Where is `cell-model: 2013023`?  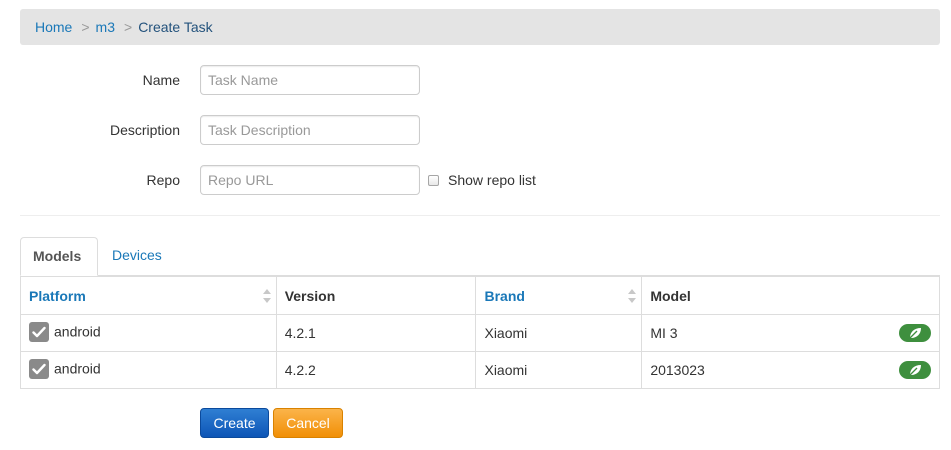 cell-model: 2013023 is located at coordinates (790, 370).